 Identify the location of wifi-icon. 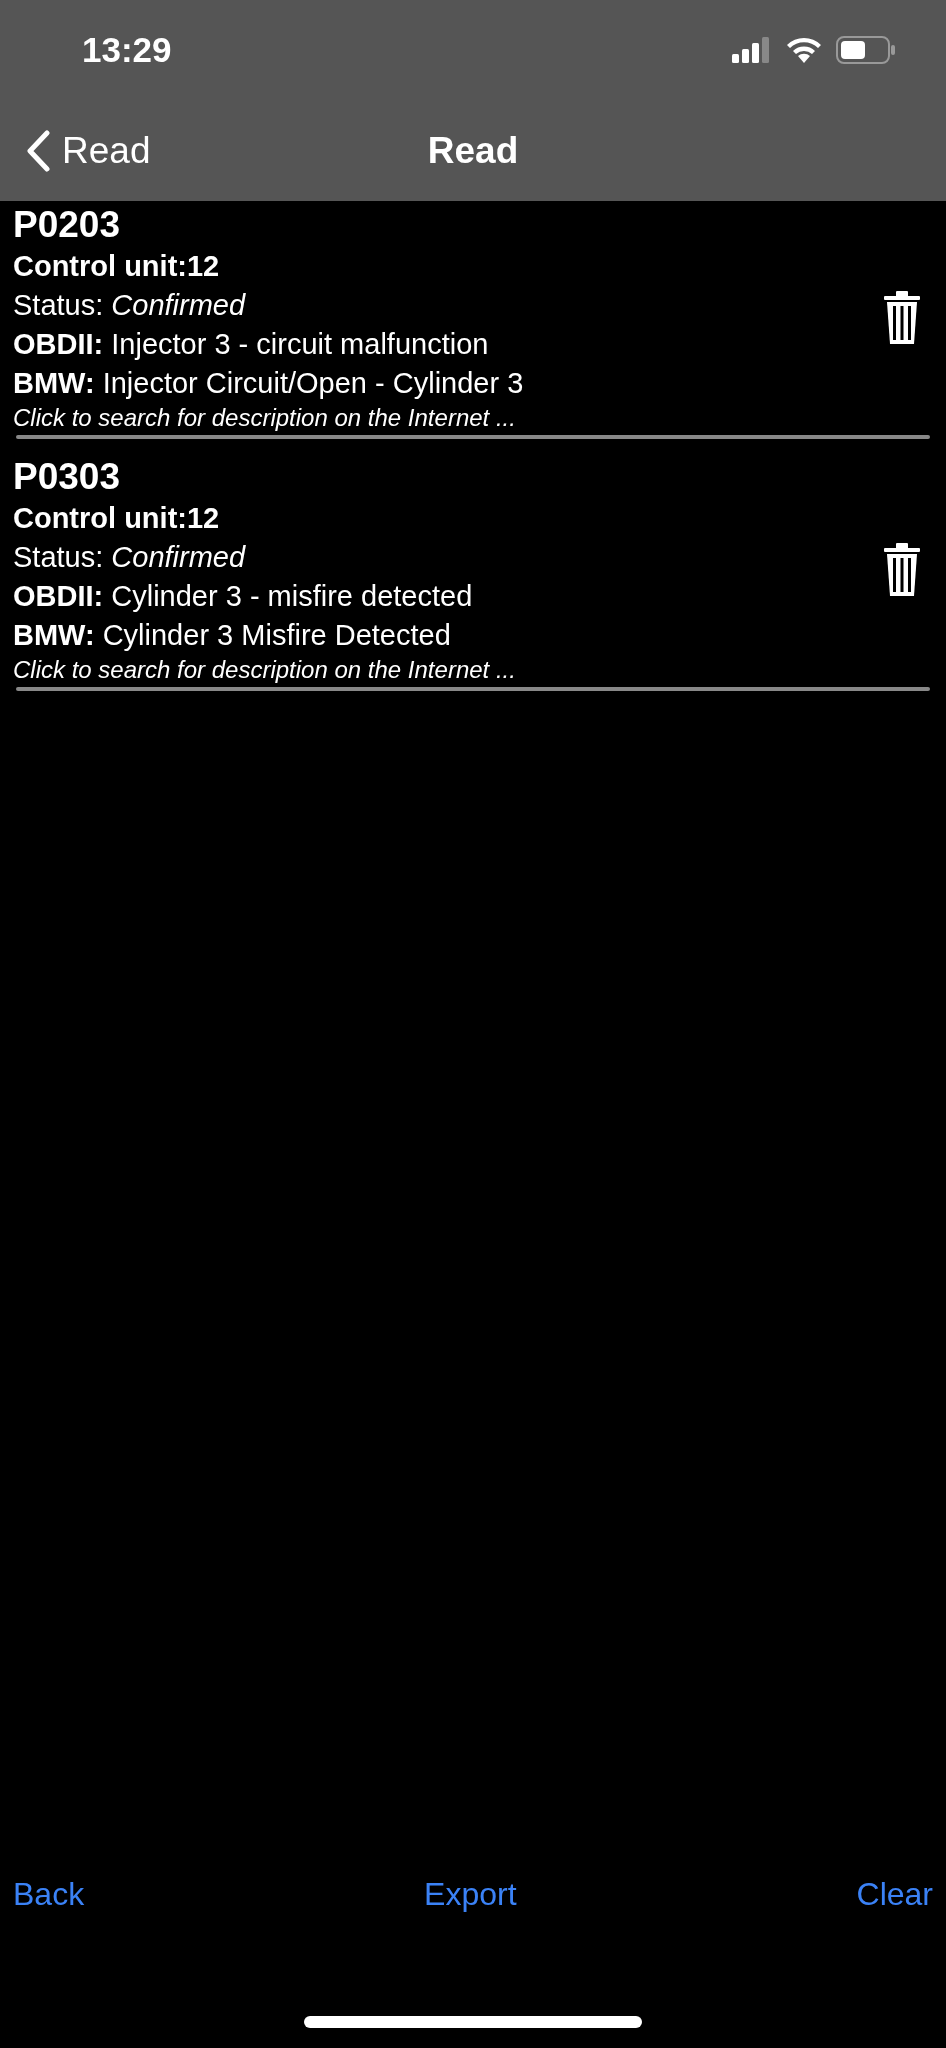
(804, 50).